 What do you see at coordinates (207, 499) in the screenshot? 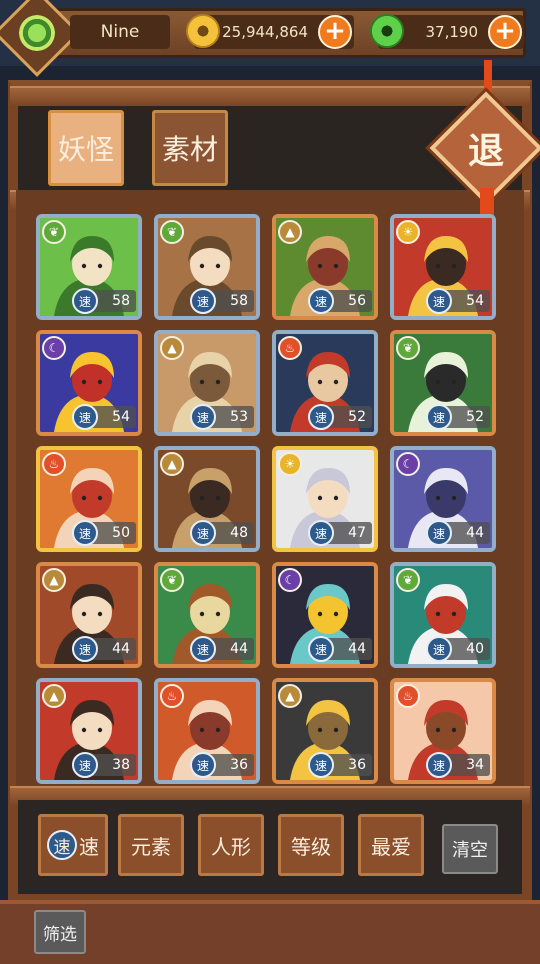
I see `monster-card: ▲ 48 速` at bounding box center [207, 499].